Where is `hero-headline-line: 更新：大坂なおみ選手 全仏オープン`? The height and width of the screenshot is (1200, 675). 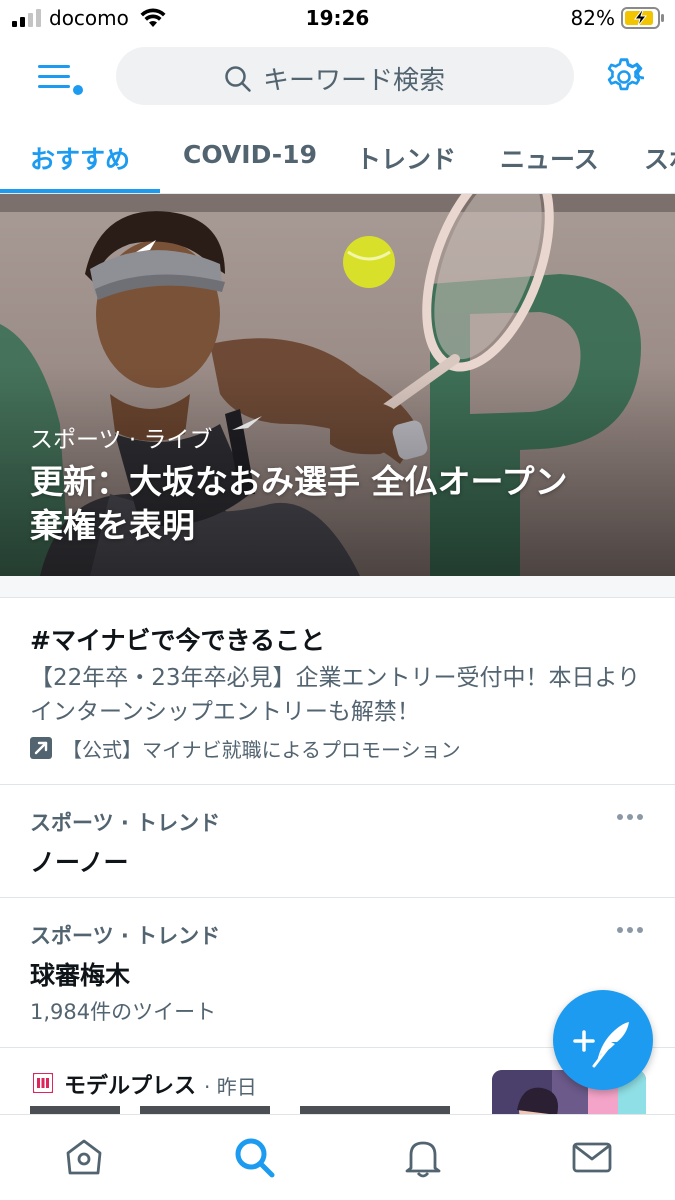 hero-headline-line: 更新：大坂なおみ選手 全仏オープン is located at coordinates (299, 481).